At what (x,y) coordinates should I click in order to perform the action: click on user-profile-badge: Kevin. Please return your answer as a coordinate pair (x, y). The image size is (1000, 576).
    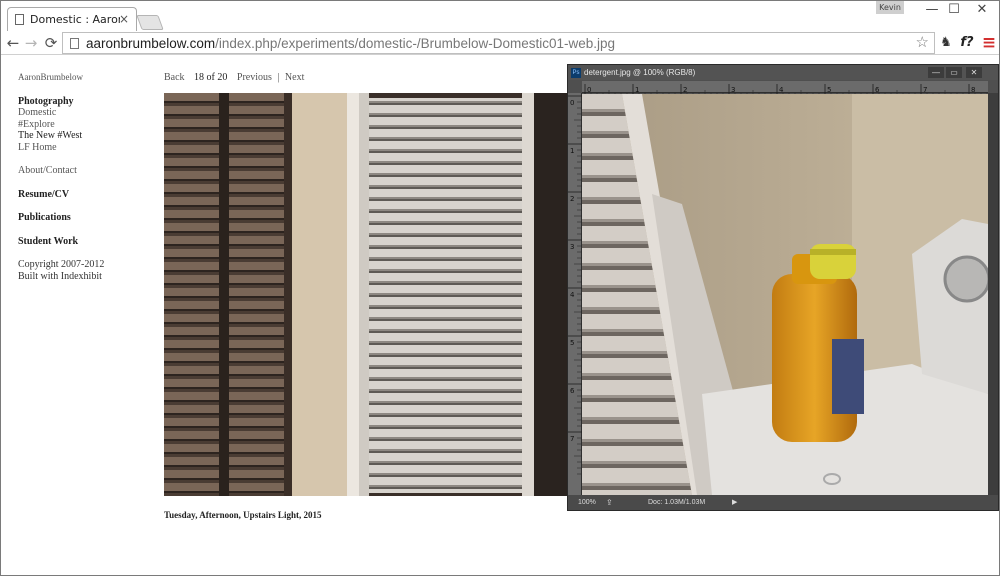
    Looking at the image, I should click on (890, 7).